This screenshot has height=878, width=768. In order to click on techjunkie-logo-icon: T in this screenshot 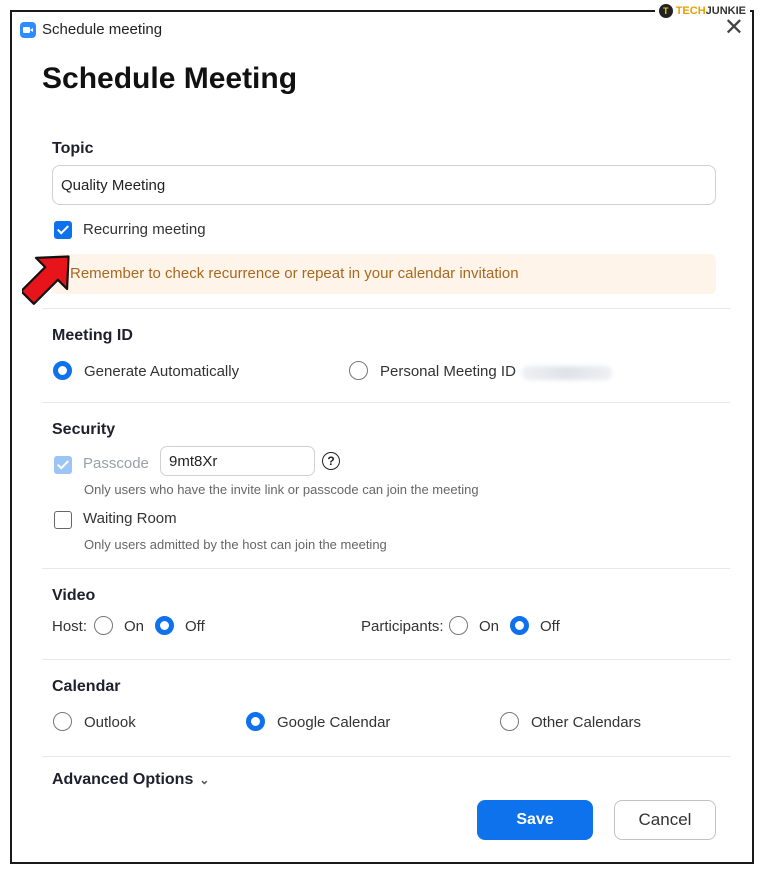, I will do `click(665, 11)`.